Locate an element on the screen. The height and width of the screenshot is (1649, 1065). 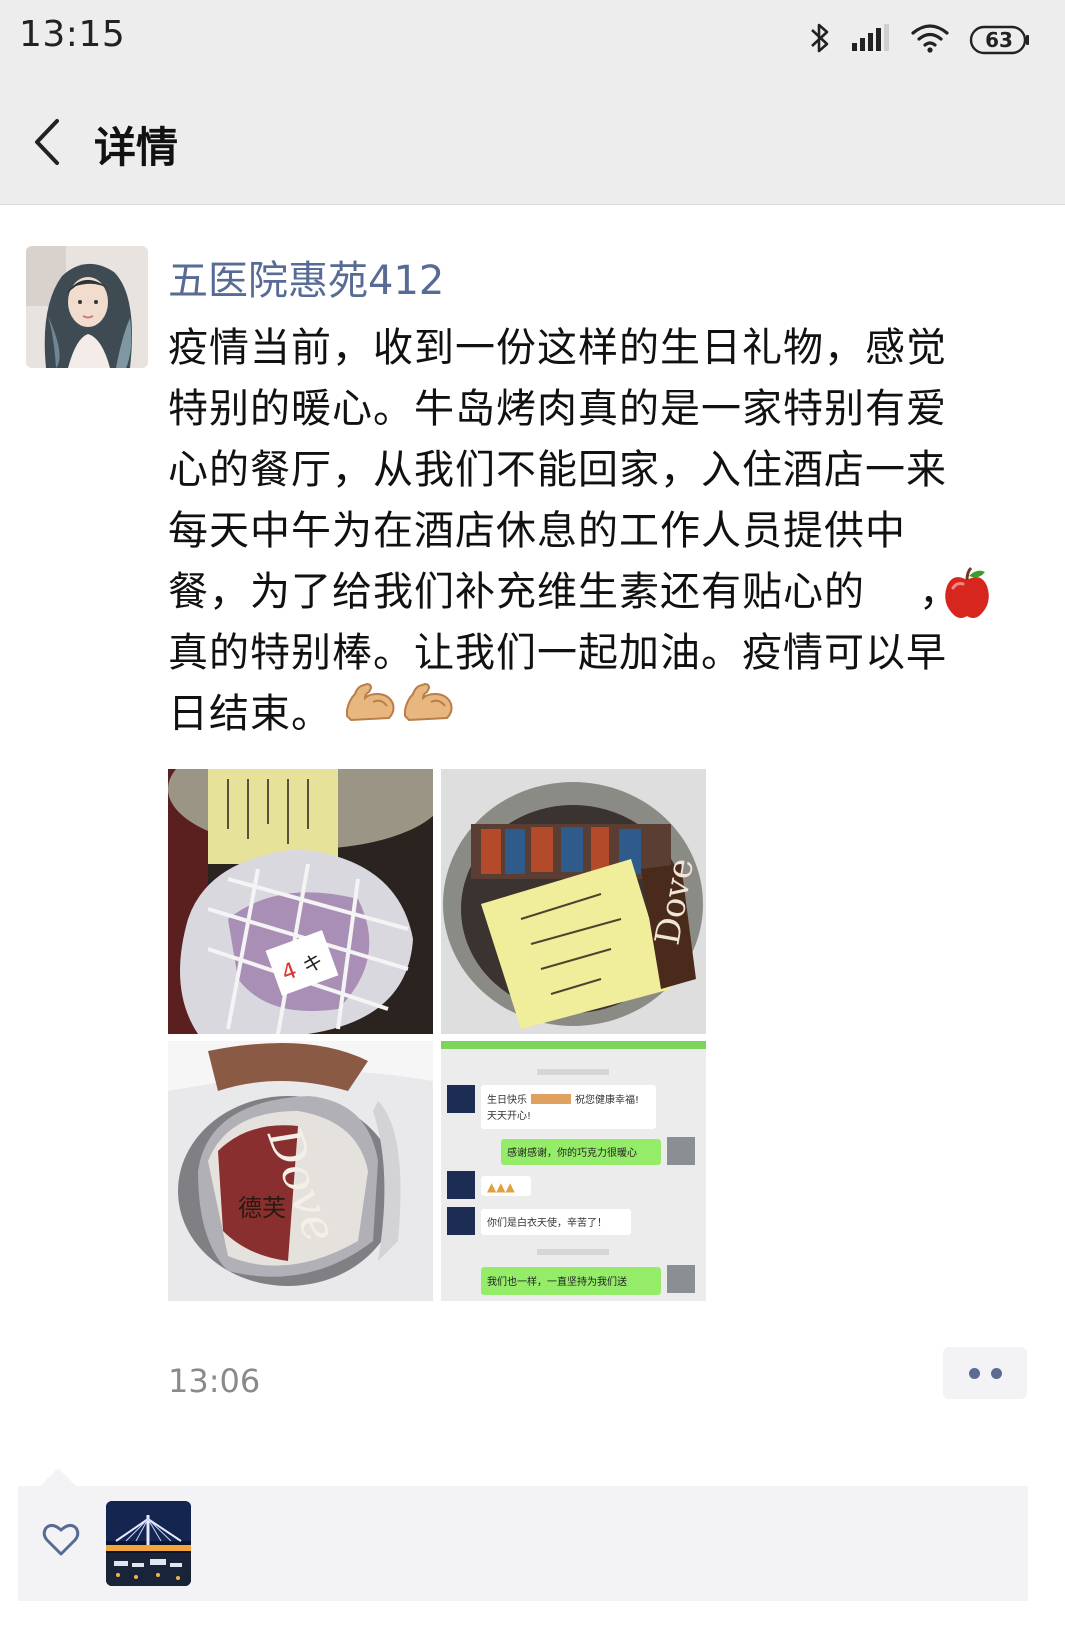
svg-text: 我们也一样，一直坚持为我们送 is located at coordinates (557, 1281).